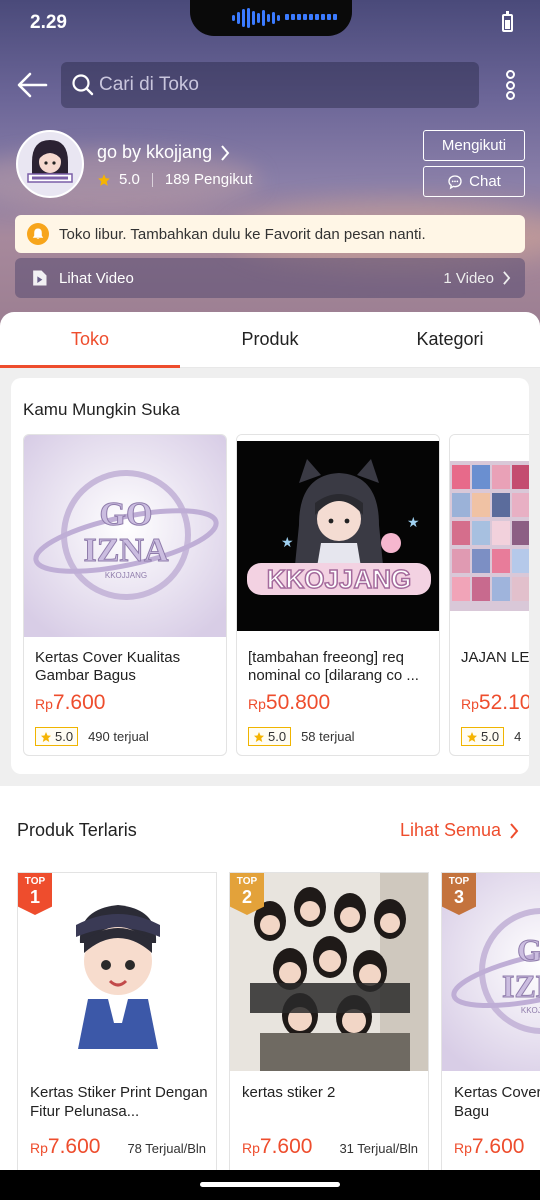  What do you see at coordinates (510, 85) in the screenshot?
I see `more-options-icon` at bounding box center [510, 85].